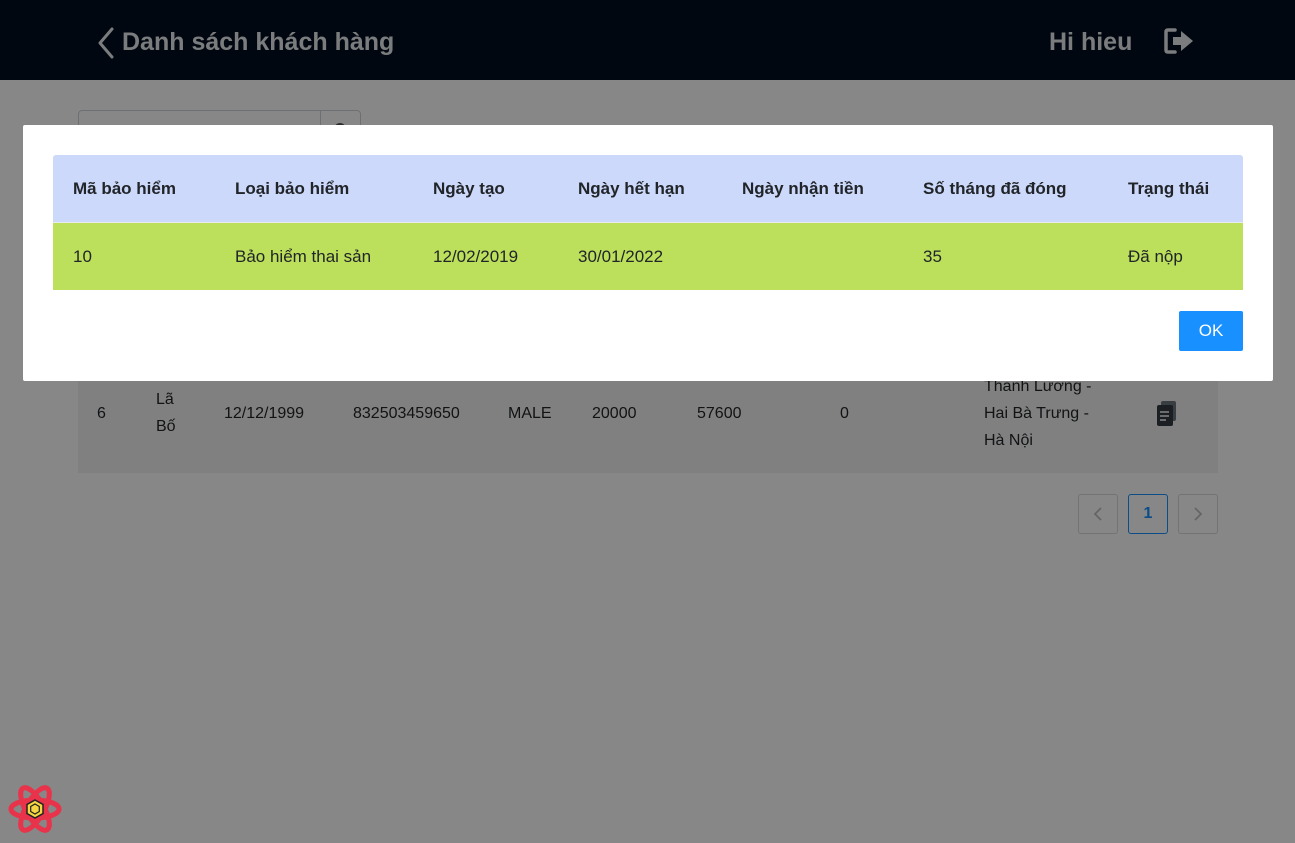 This screenshot has width=1295, height=843. I want to click on column-header: Trạng thái, so click(1169, 188).